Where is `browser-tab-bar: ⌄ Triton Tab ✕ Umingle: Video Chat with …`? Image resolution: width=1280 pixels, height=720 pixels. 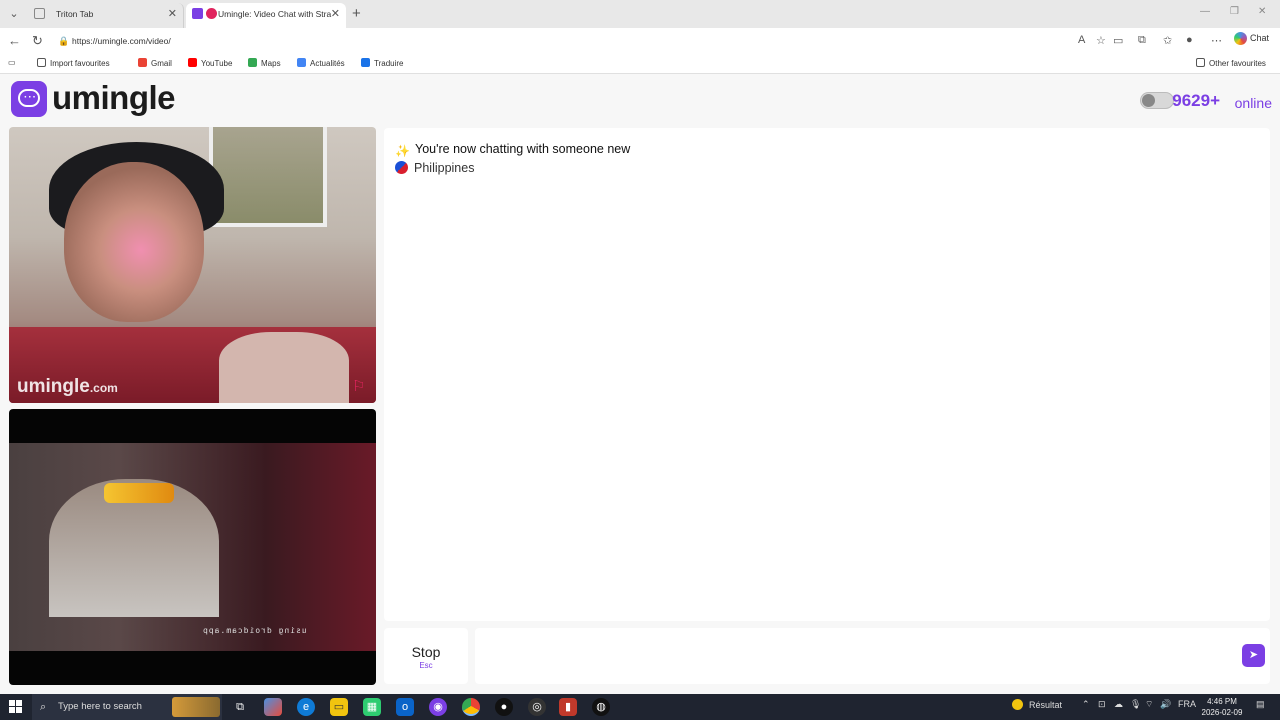
browser-tab-bar: ⌄ Triton Tab ✕ Umingle: Video Chat with … is located at coordinates (640, 14).